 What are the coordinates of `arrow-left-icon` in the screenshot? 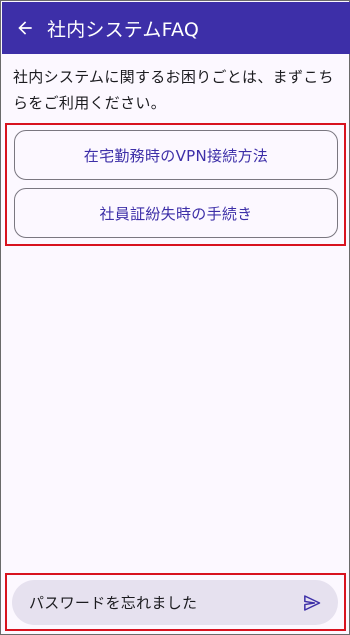 It's located at (25, 28).